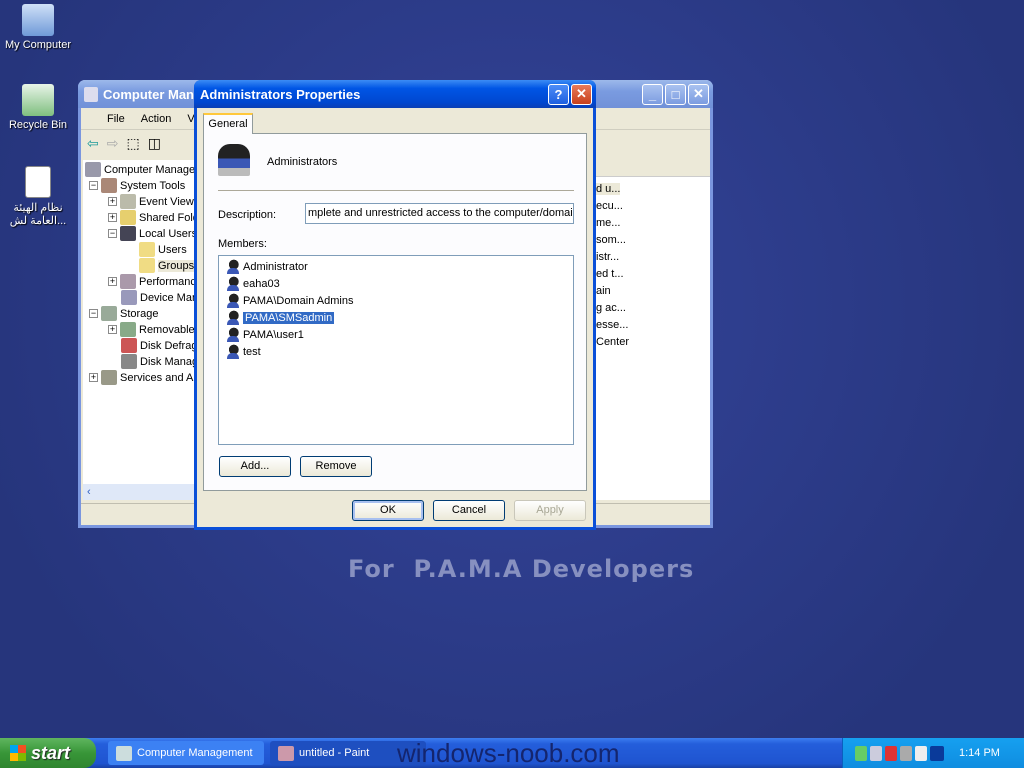 Image resolution: width=1024 pixels, height=768 pixels. Describe the element at coordinates (38, 100) in the screenshot. I see `recycle-bin-icon` at that location.